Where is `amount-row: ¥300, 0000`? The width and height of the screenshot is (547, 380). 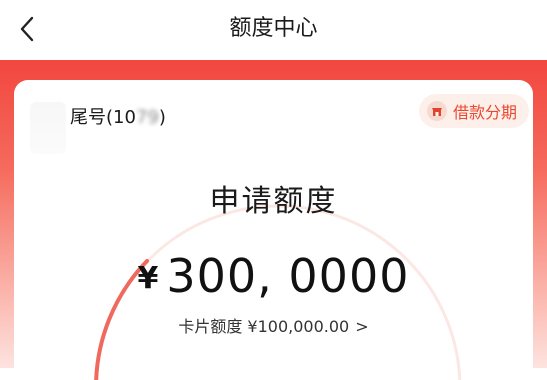
amount-row: ¥300, 0000 is located at coordinates (273, 276).